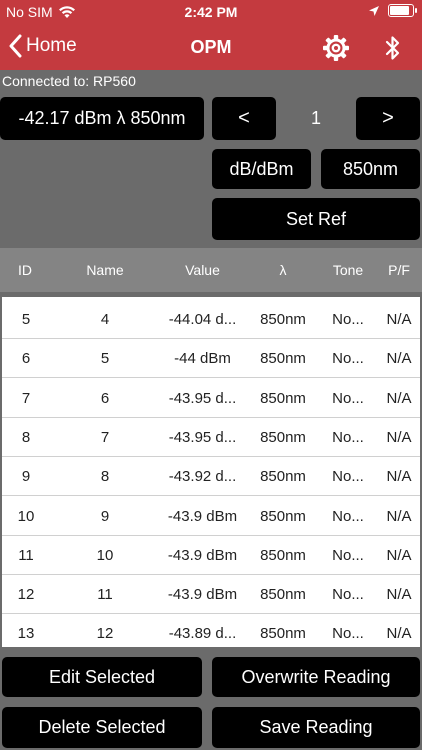 The height and width of the screenshot is (750, 422). I want to click on cell-value: -44 dBm, so click(202, 359).